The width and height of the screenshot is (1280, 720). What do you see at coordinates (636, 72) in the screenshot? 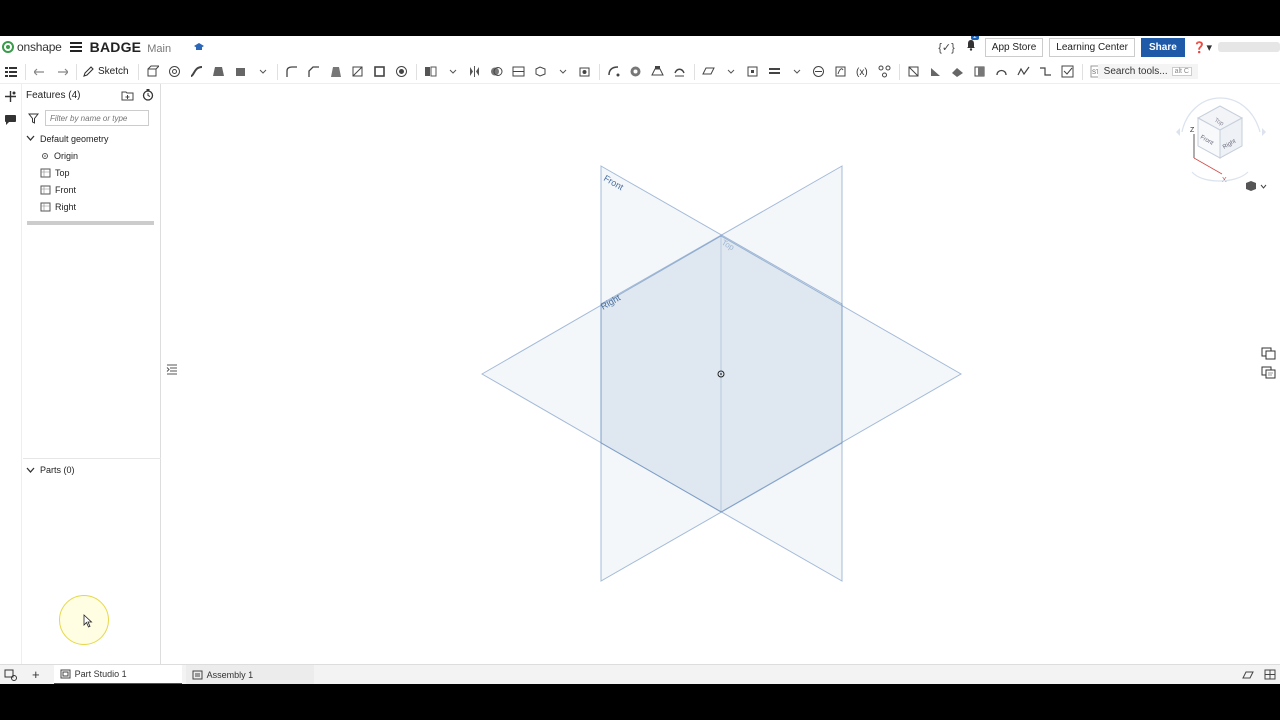
I see `offset-surface-icon` at bounding box center [636, 72].